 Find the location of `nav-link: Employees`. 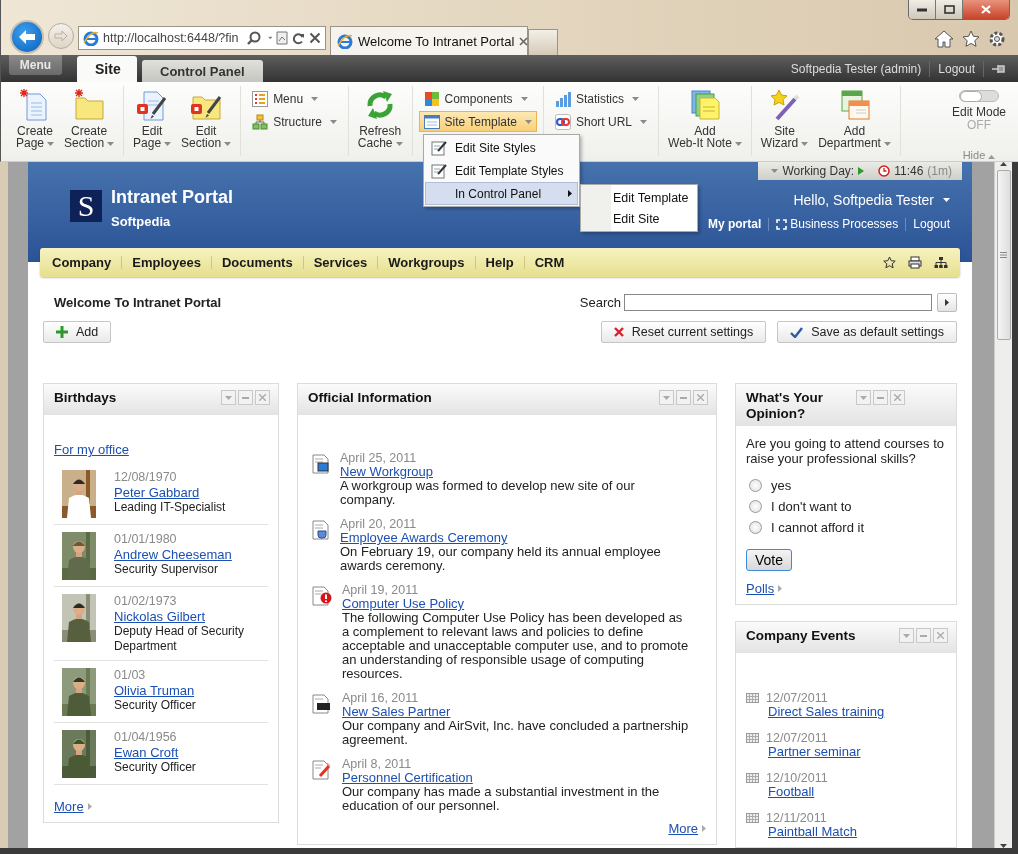

nav-link: Employees is located at coordinates (166, 262).